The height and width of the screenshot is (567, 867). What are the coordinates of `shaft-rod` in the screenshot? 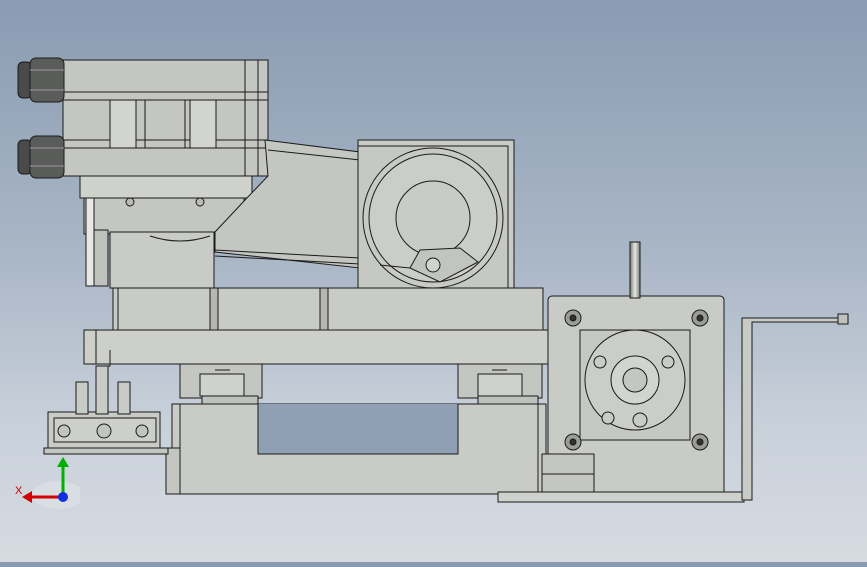 It's located at (635, 270).